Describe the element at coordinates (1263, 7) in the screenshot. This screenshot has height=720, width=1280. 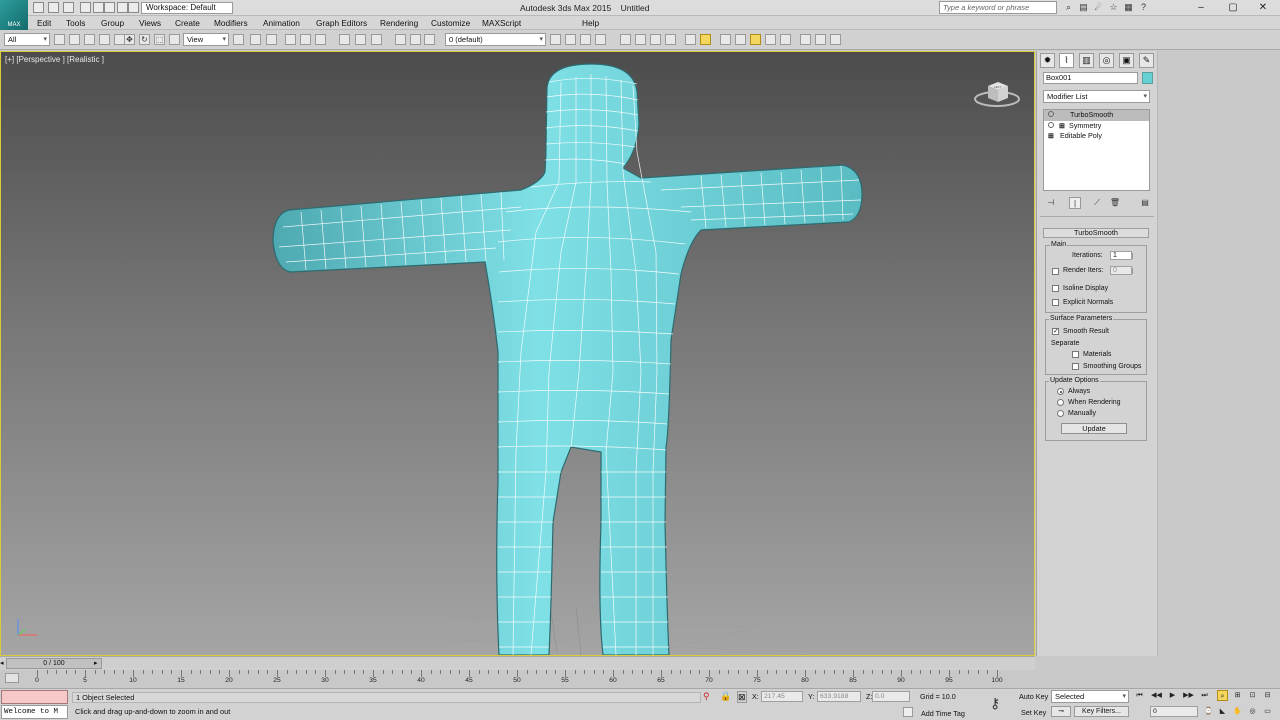
I see `close-icon: ✕` at that location.